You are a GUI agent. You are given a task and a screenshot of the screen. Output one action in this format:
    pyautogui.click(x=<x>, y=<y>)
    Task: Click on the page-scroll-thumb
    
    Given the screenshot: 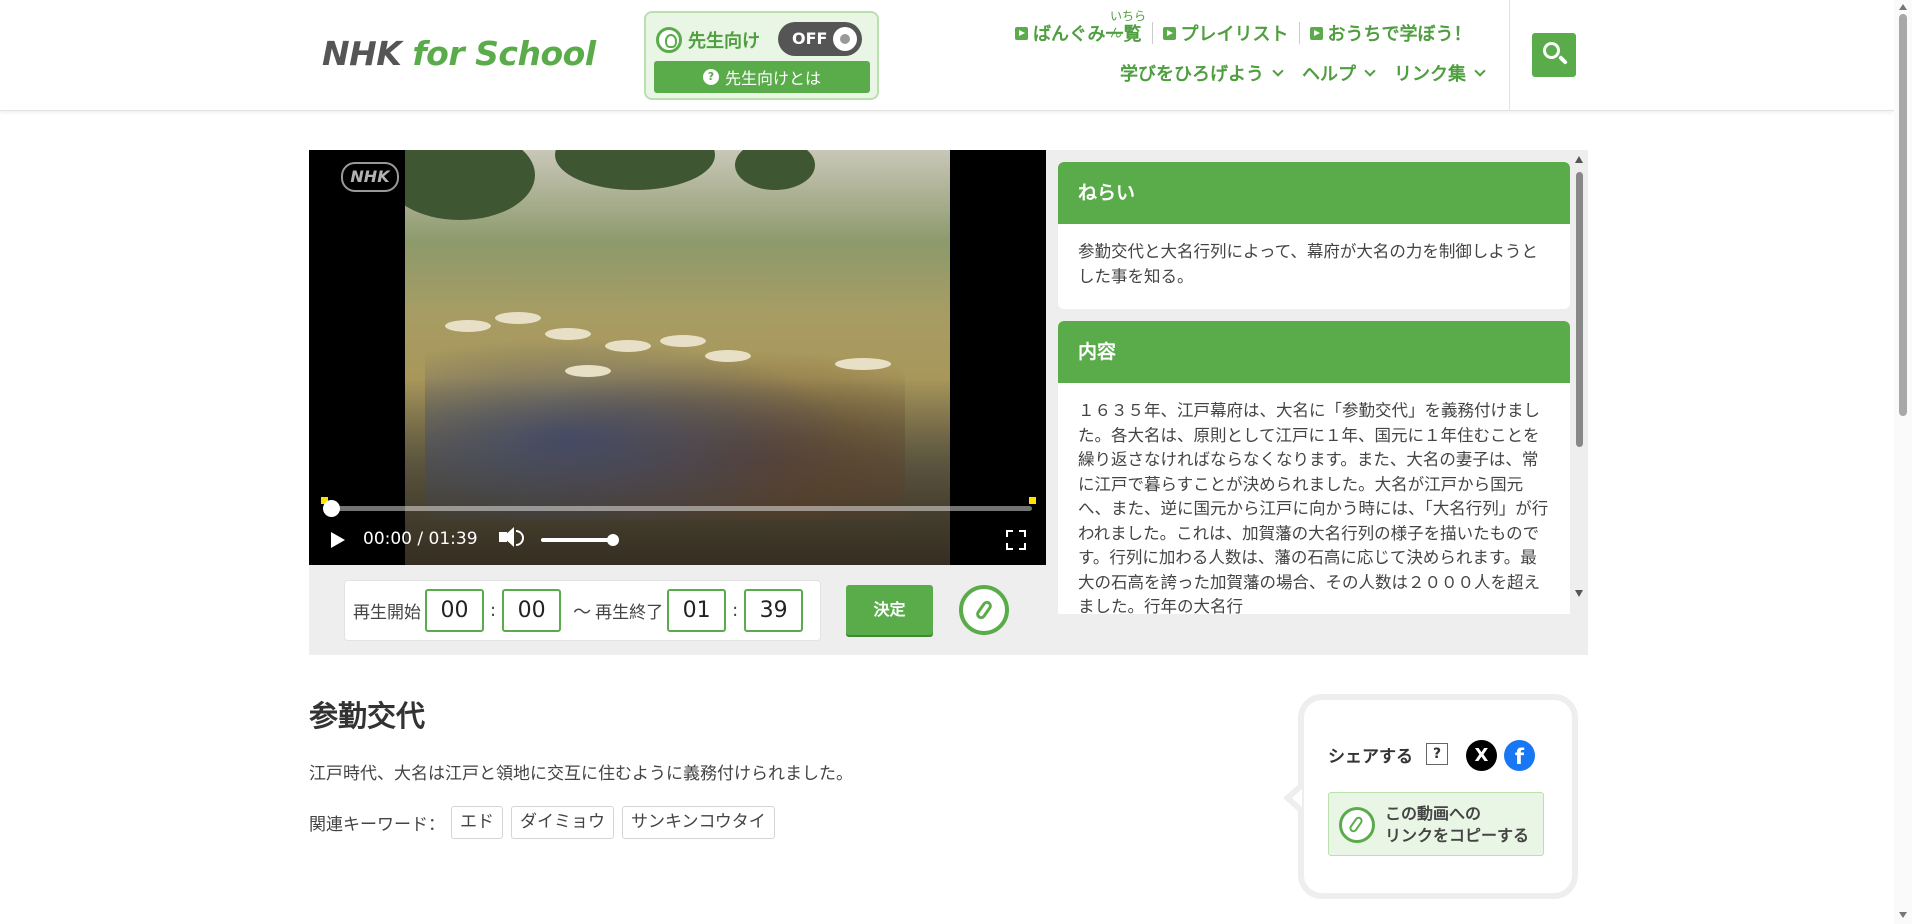 What is the action you would take?
    pyautogui.click(x=1903, y=215)
    